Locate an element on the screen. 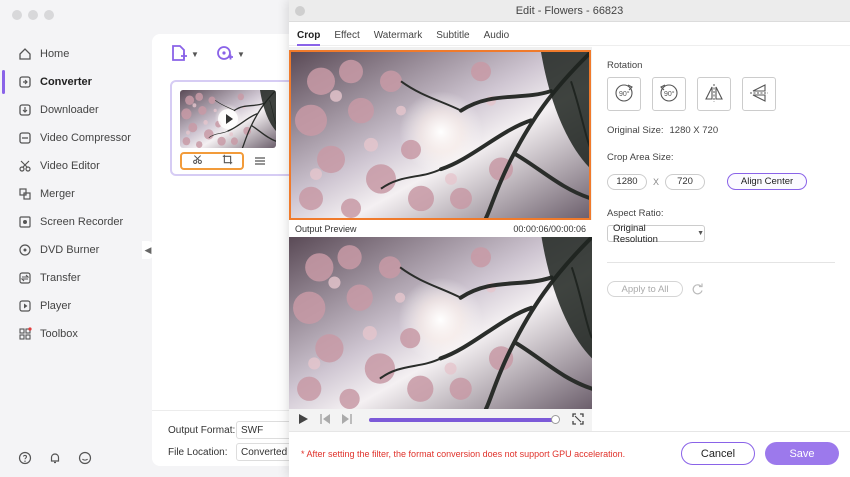 This screenshot has width=850, height=477. tab-subtitle: Subtitle is located at coordinates (452, 37).